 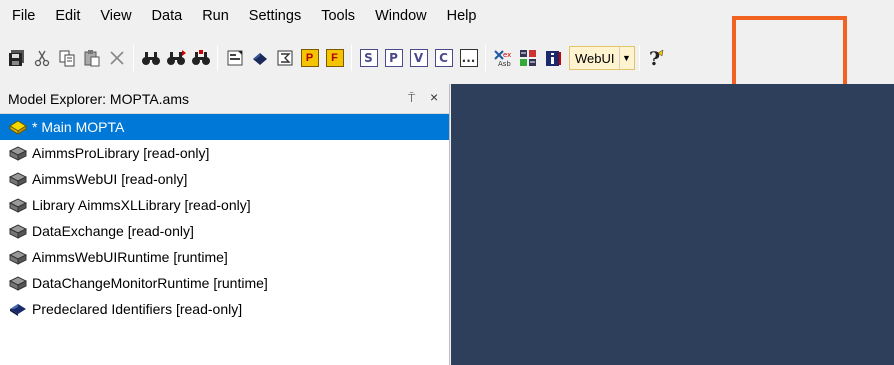 I want to click on toolbar: P F S P V C ... ex Asb WebUI ▼ ?, so click(x=447, y=58).